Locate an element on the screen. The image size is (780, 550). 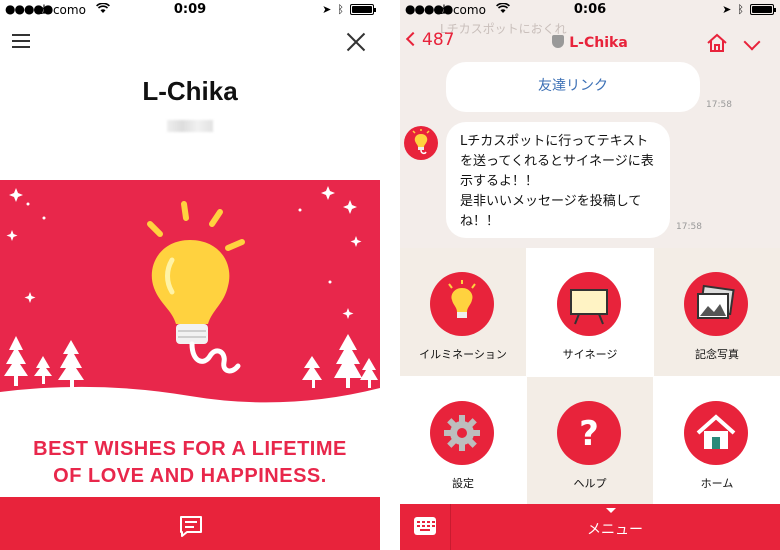
menu-item-illumination: イルミネーション is located at coordinates (463, 312).